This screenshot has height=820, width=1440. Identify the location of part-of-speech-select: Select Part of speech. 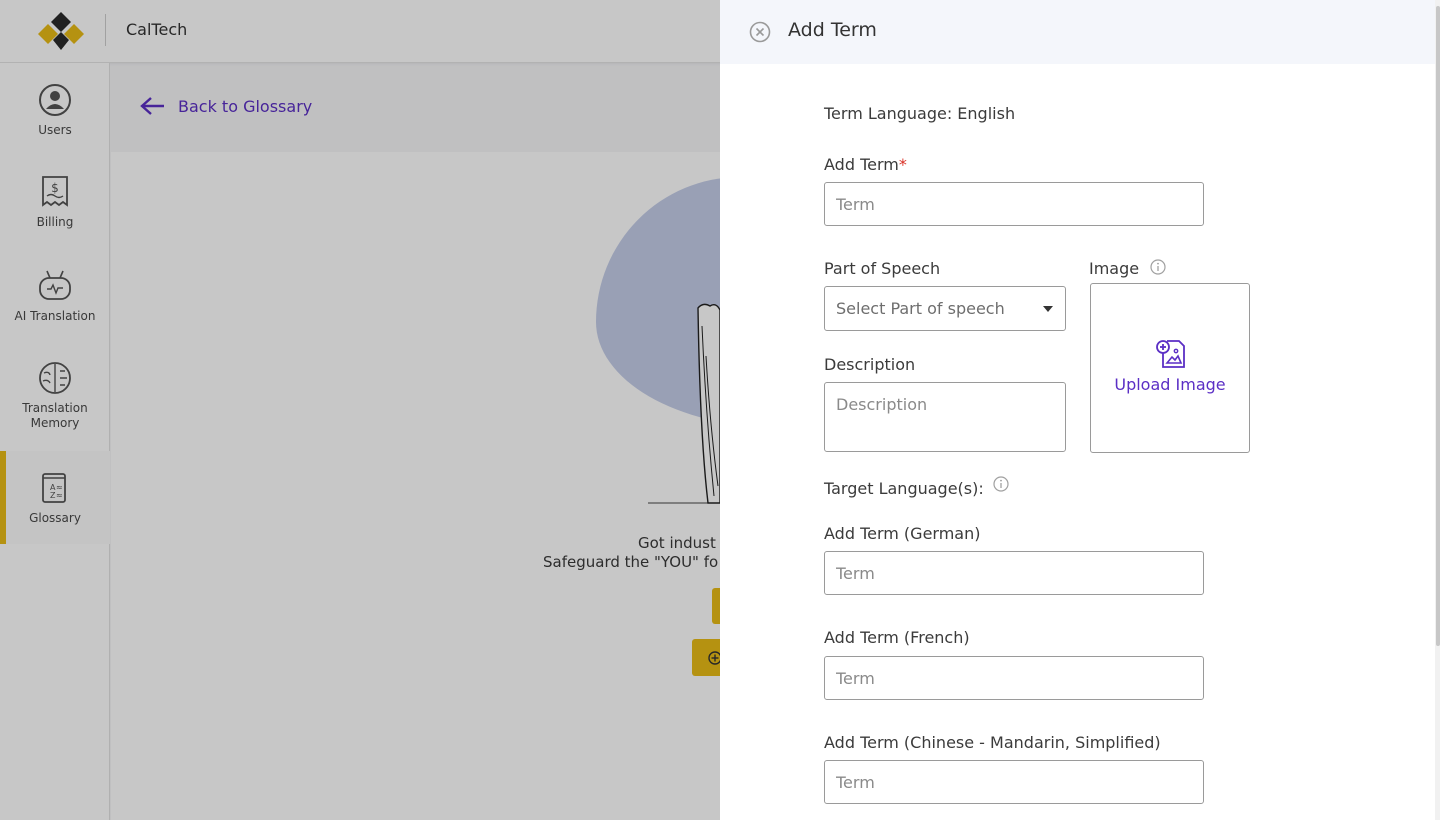
(945, 308).